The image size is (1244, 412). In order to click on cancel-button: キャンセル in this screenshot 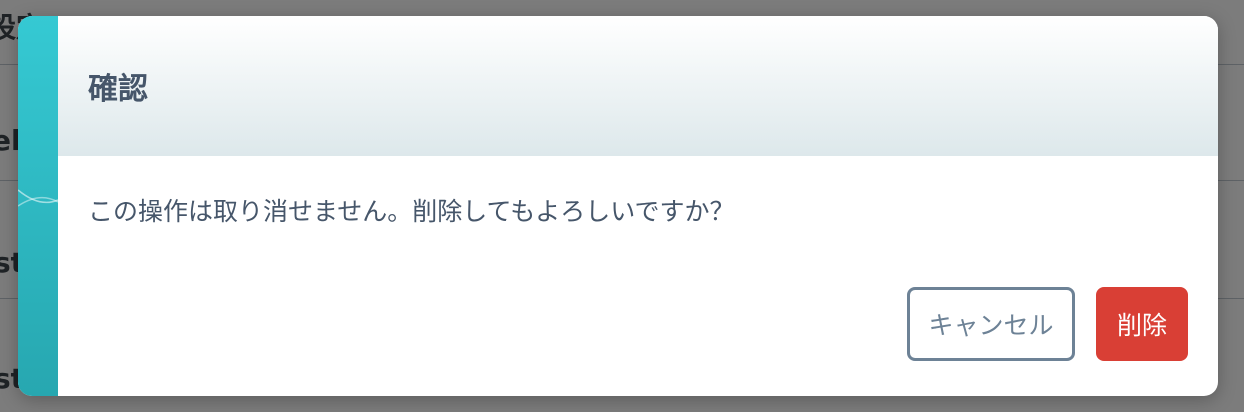, I will do `click(991, 324)`.